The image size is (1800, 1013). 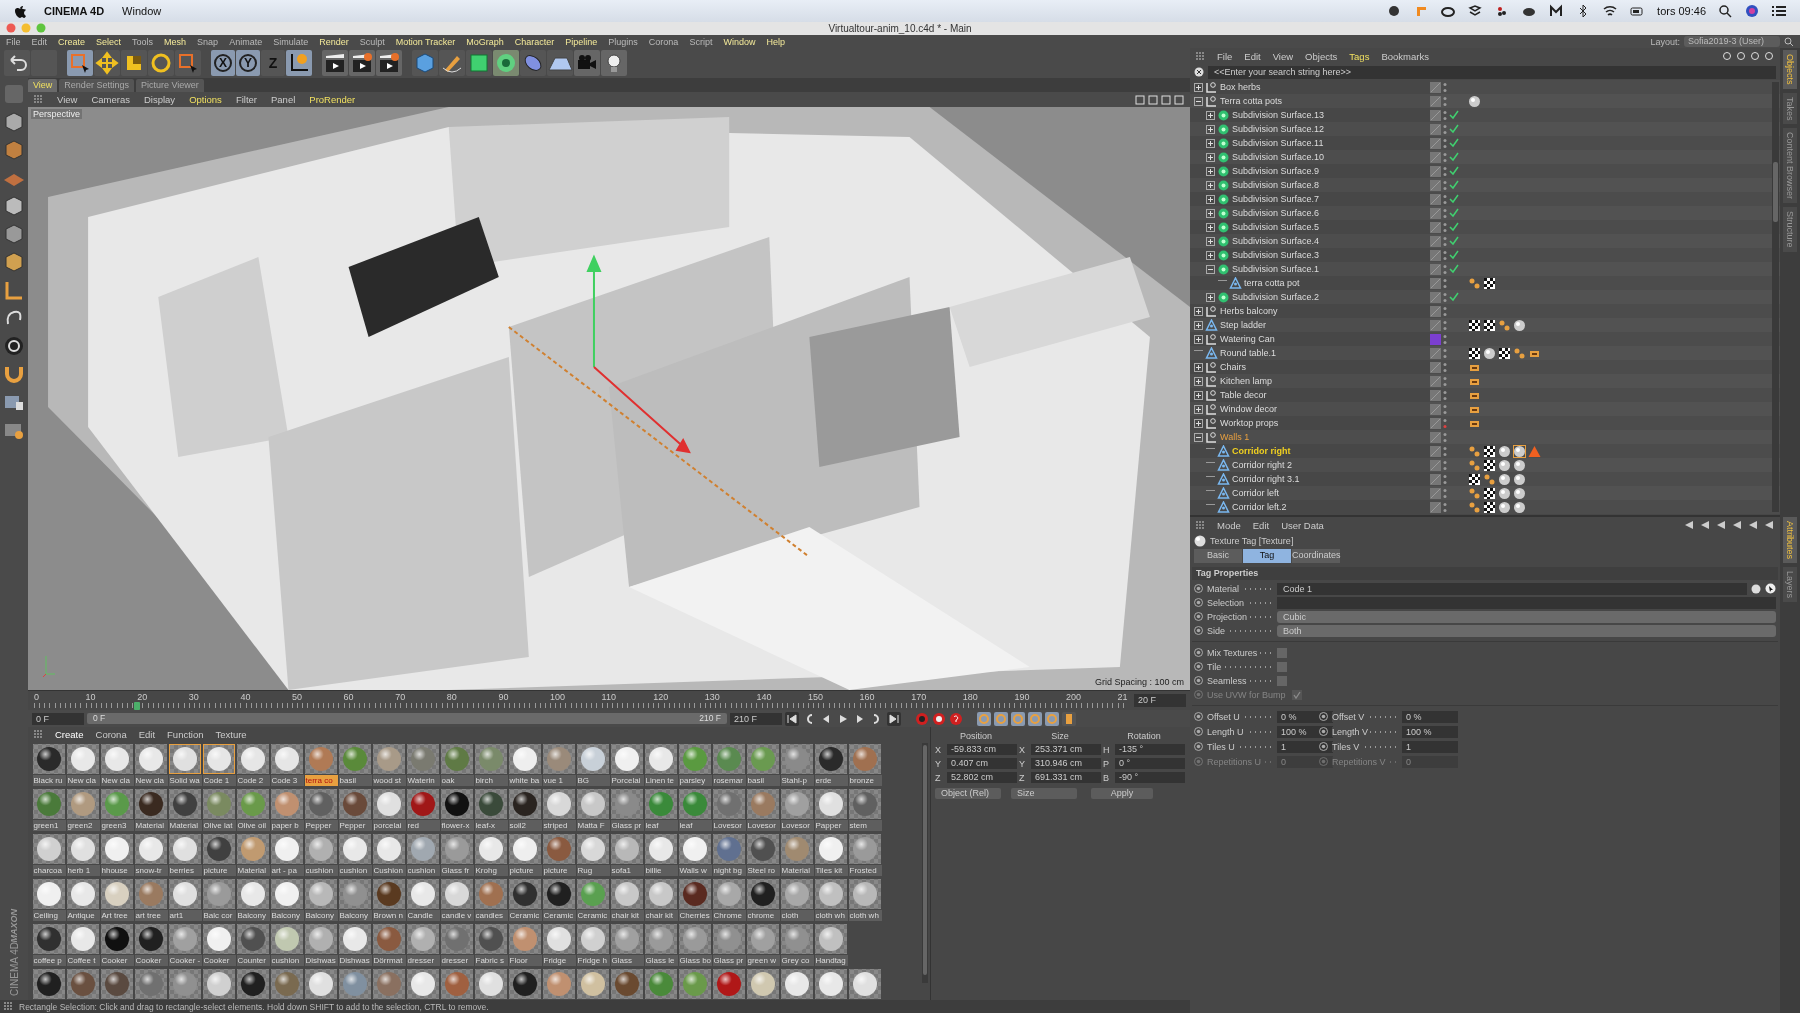 What do you see at coordinates (1485, 573) in the screenshot?
I see `section-header: Tag Properties` at bounding box center [1485, 573].